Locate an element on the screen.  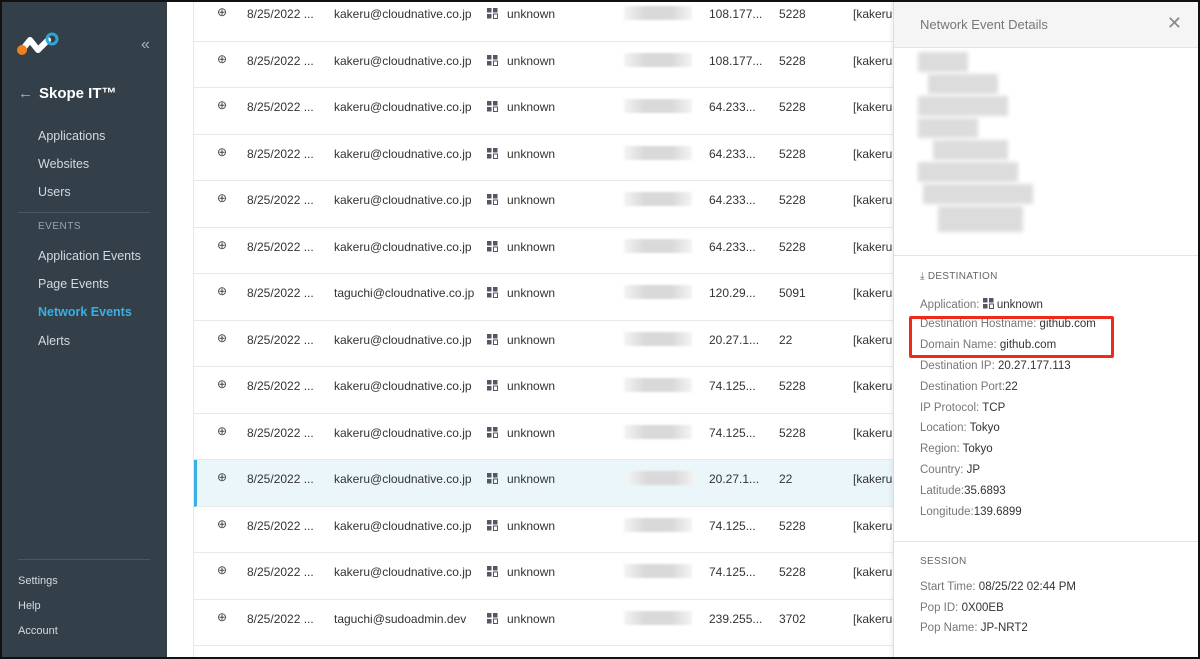
port-cell: 22 is located at coordinates (786, 479).